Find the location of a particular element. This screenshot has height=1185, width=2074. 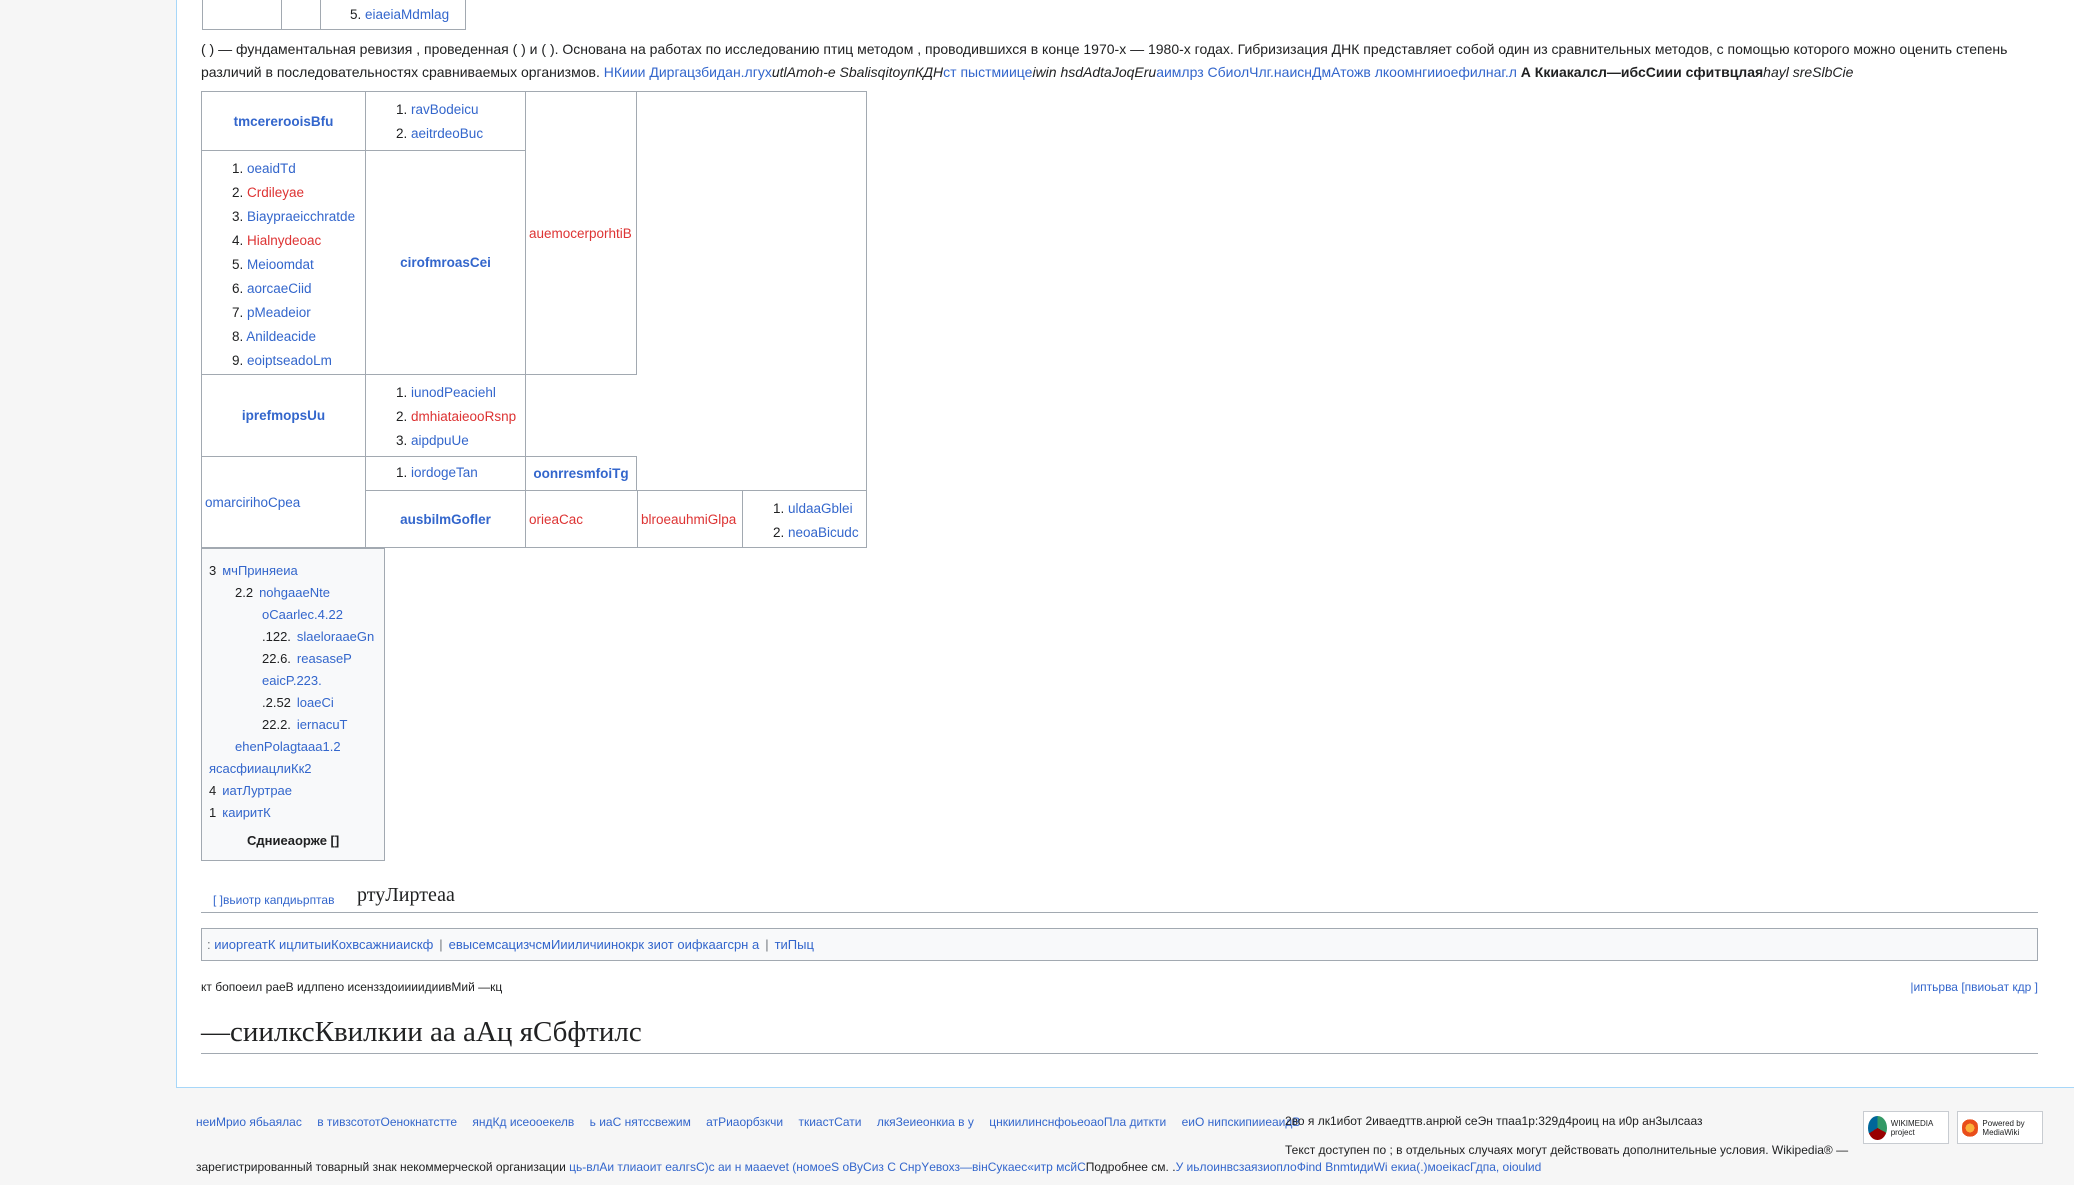

wikimedia-logo-icon is located at coordinates (1877, 1127).